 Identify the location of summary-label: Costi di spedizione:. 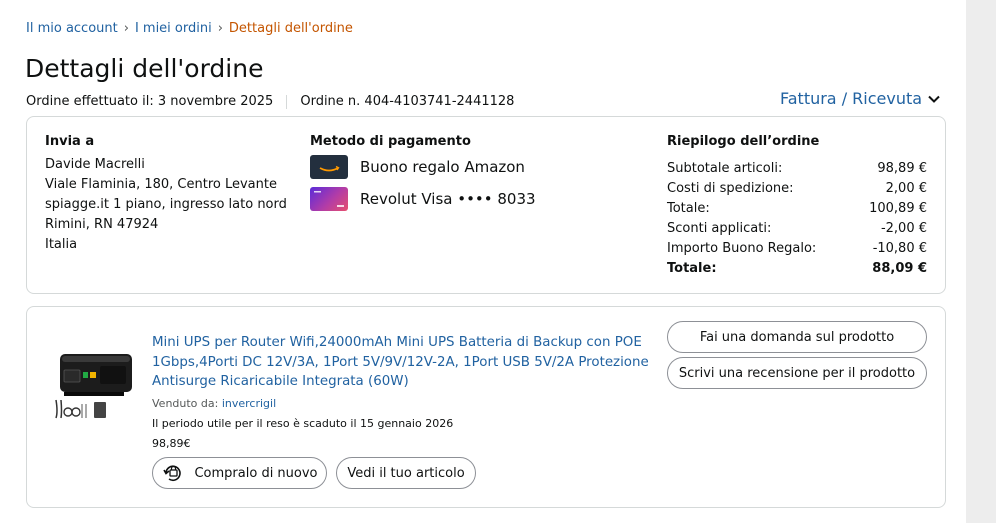
(730, 188).